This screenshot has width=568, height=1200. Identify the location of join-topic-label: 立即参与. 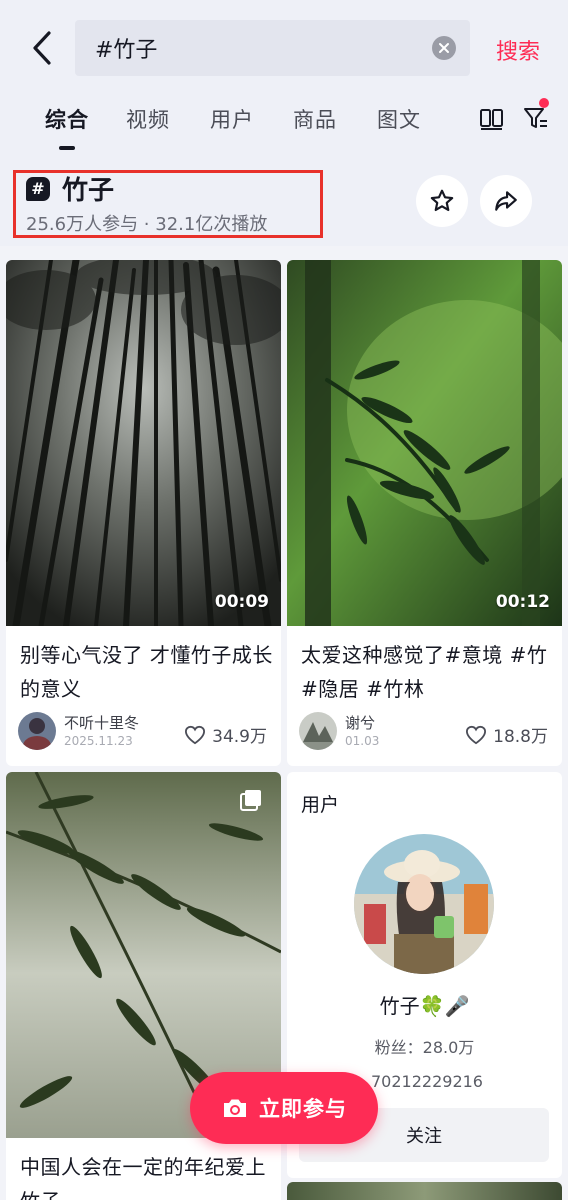
(303, 1109).